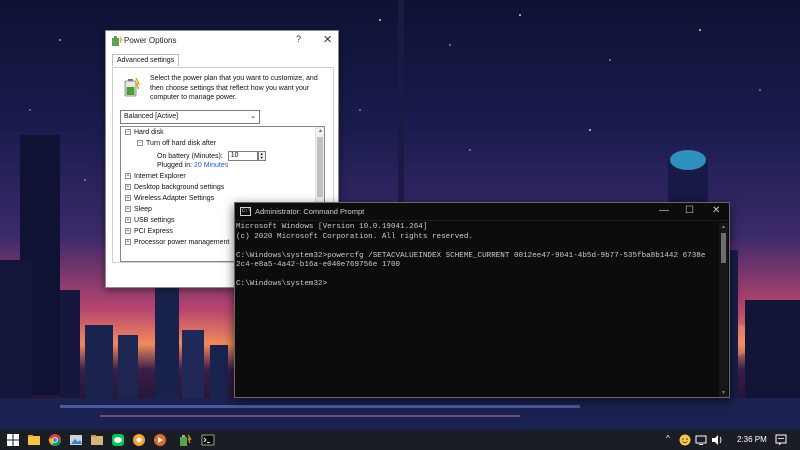  Describe the element at coordinates (190, 117) in the screenshot. I see `power-plan-dropdown: Balanced [Active] ⌄` at that location.